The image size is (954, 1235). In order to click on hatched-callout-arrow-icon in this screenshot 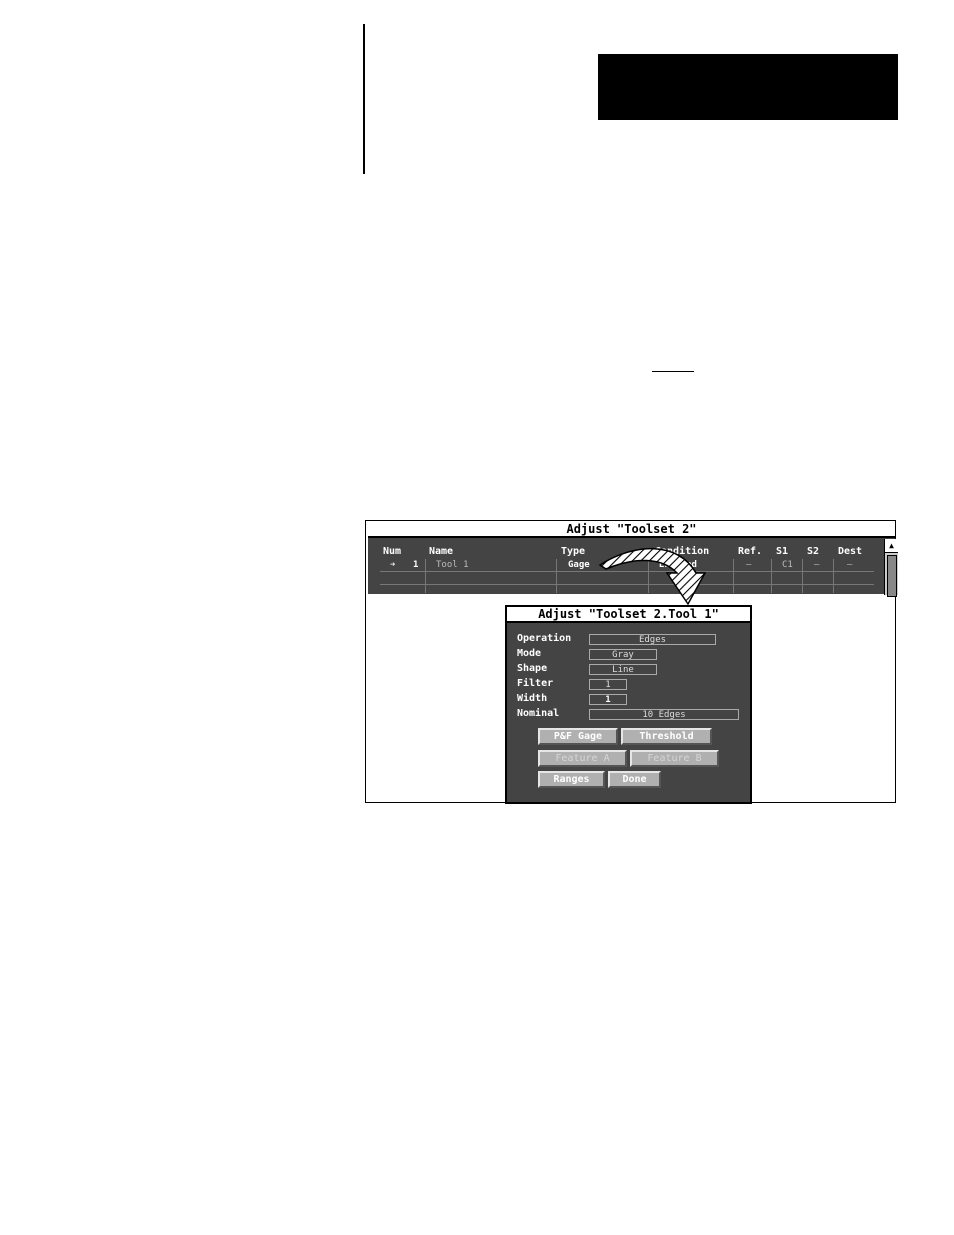, I will do `click(652, 577)`.